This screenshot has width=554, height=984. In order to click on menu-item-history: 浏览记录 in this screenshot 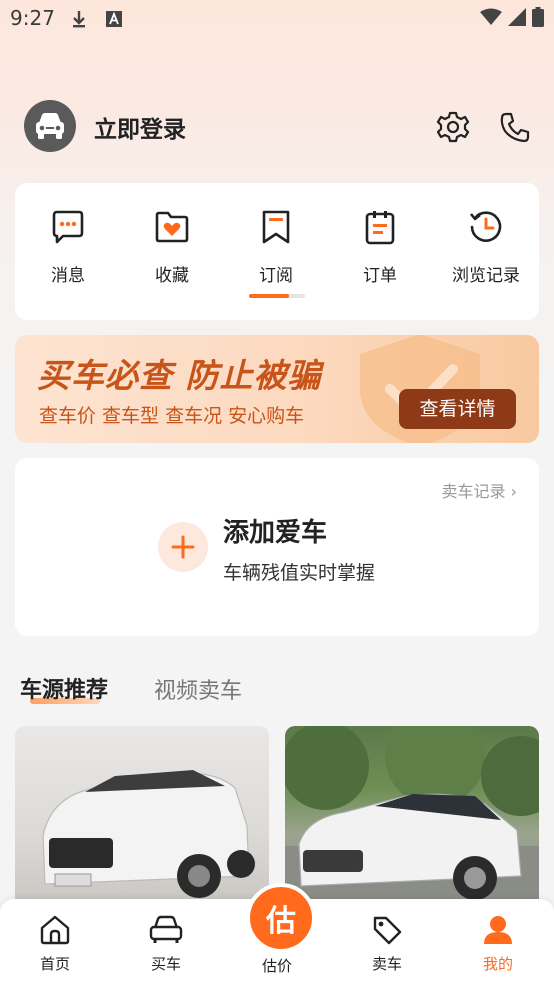, I will do `click(486, 246)`.